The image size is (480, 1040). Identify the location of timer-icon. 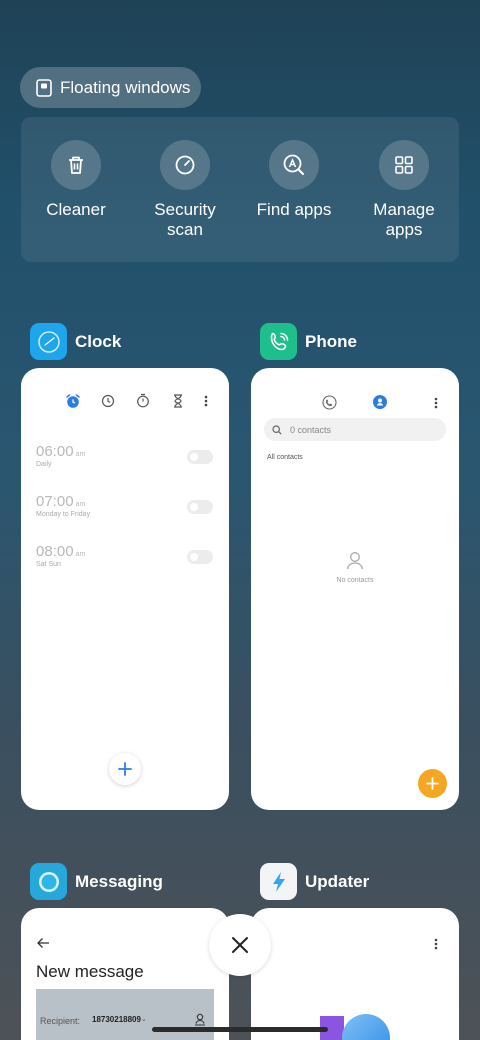
(178, 401).